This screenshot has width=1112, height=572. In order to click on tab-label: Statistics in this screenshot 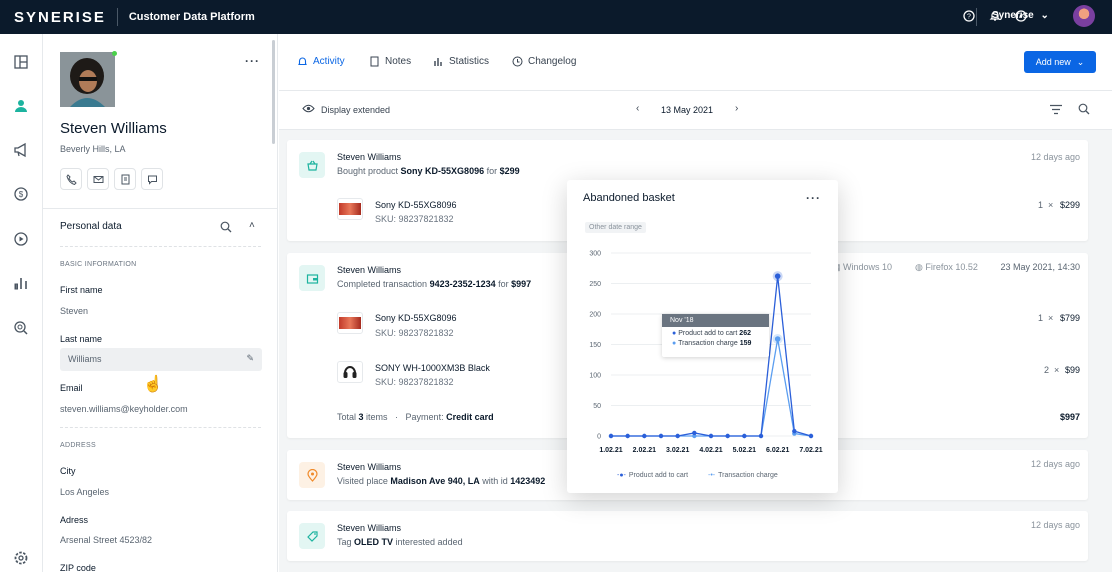, I will do `click(469, 61)`.